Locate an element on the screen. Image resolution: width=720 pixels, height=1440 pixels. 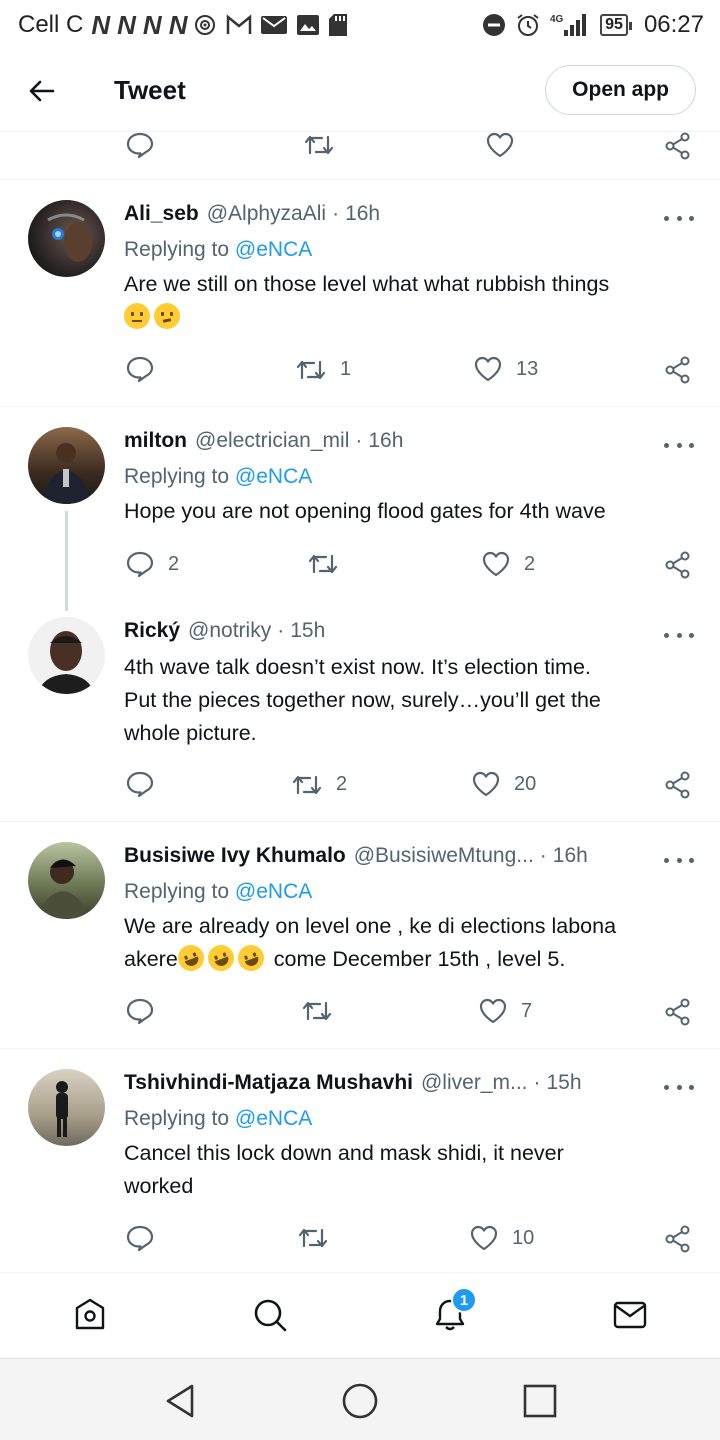
author-name: Busisiwe Ivy Khumalo is located at coordinates (235, 856).